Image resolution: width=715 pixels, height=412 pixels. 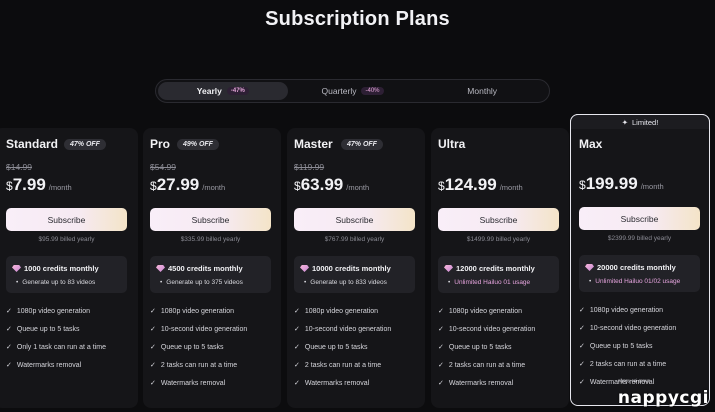 I want to click on billed-yearly-text: $335.99 billed yearly, so click(x=210, y=239).